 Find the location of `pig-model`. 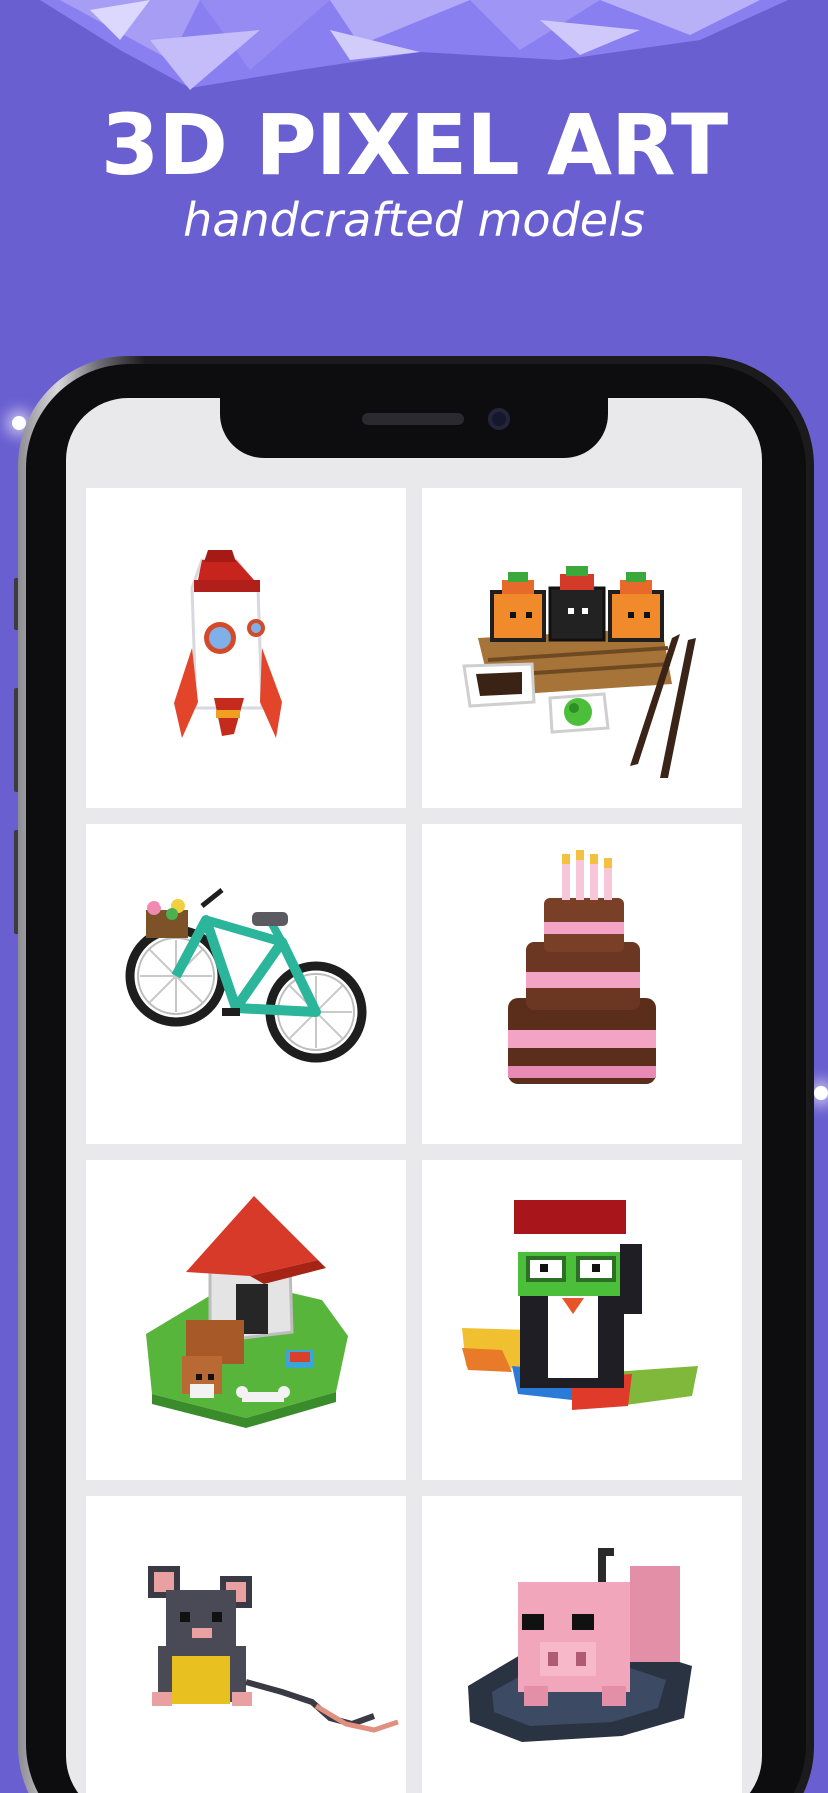

pig-model is located at coordinates (582, 1644).